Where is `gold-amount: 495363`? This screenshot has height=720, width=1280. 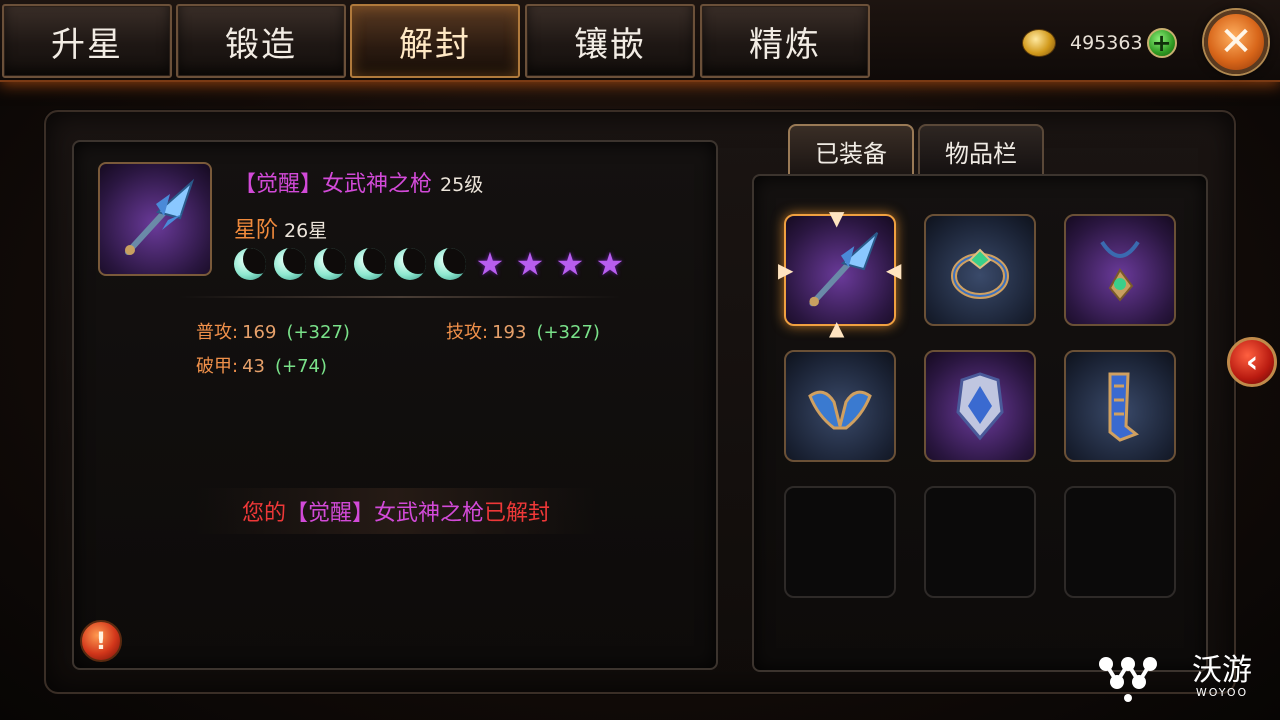
gold-amount: 495363 is located at coordinates (1106, 43).